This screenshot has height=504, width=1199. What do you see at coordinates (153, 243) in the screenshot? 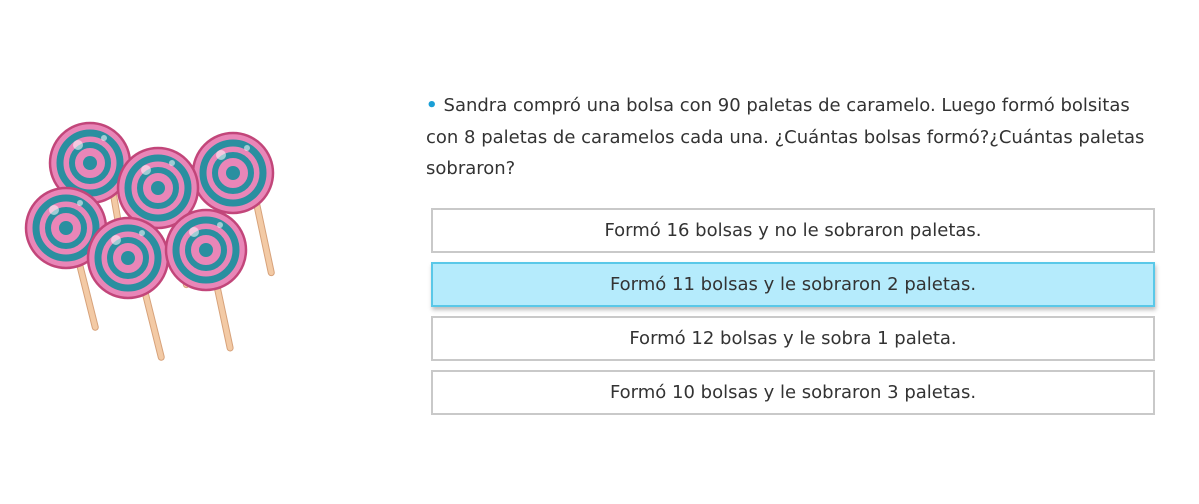
I see `lollipops-icon` at bounding box center [153, 243].